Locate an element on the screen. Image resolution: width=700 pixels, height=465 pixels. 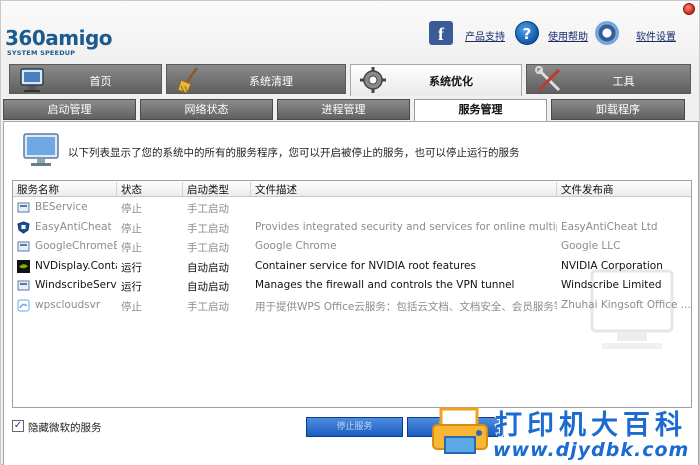
col-type: 启动类型 is located at coordinates (217, 189).